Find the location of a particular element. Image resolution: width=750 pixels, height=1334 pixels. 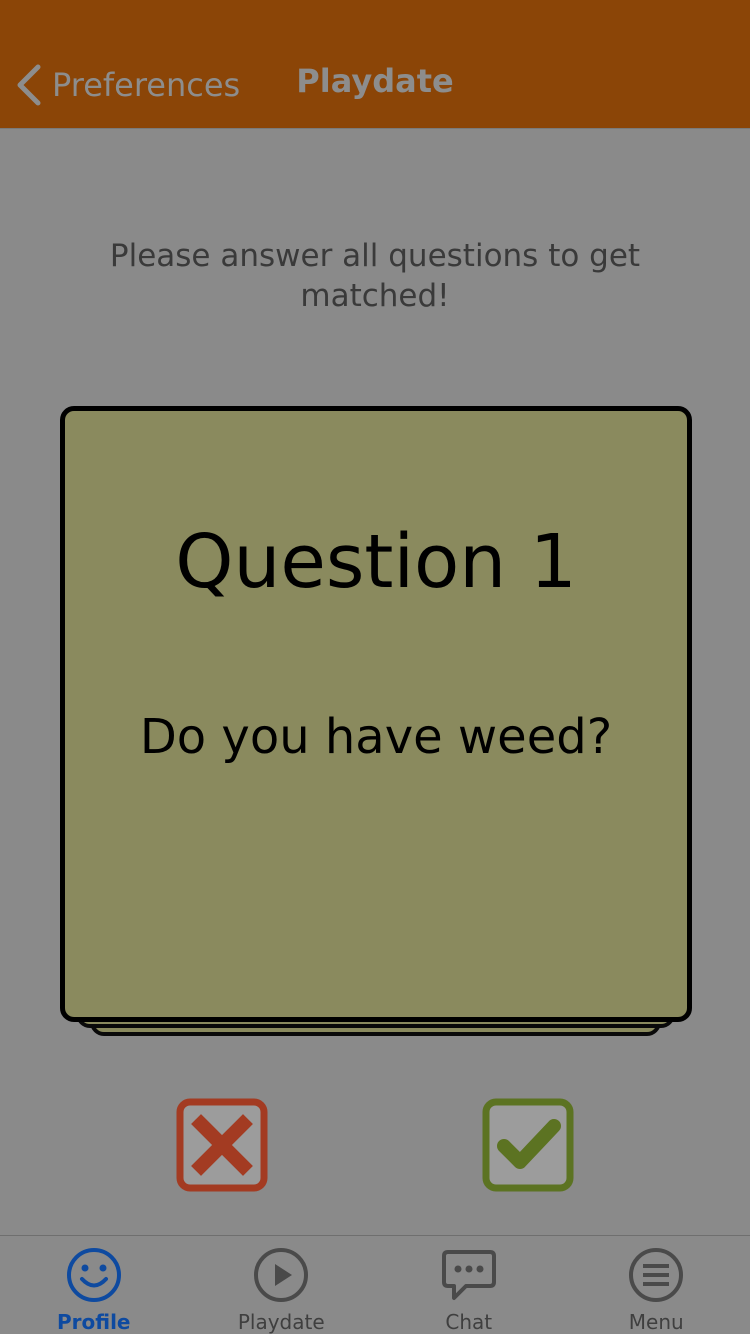

check-box-icon is located at coordinates (528, 1145).